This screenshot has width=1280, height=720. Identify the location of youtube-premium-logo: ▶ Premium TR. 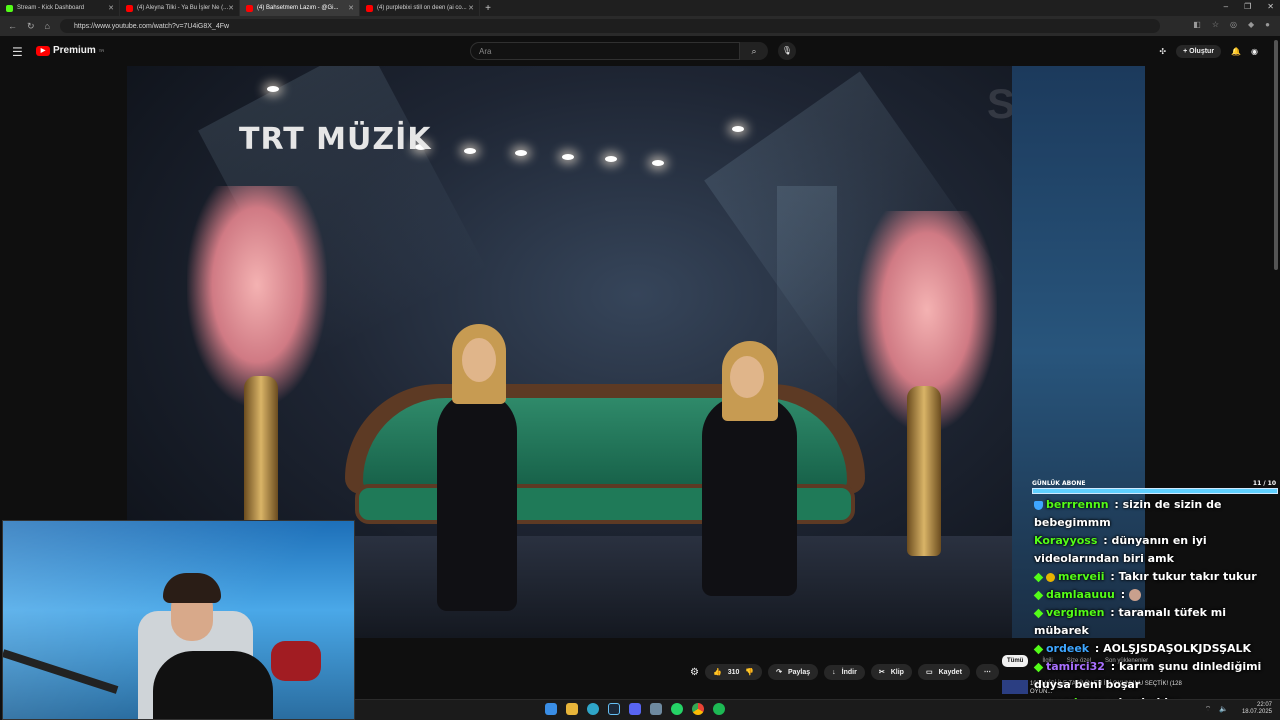
(70, 50).